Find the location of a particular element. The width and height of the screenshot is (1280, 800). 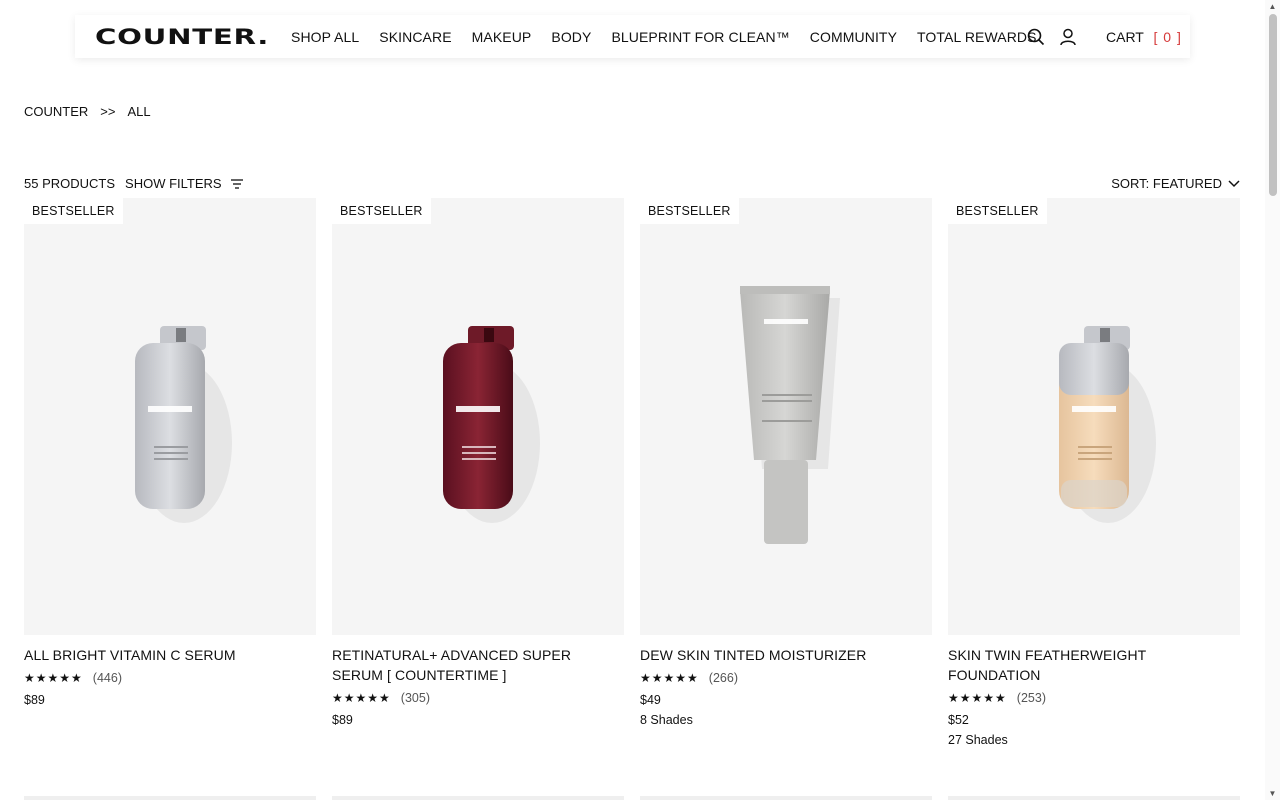

product-title: ALL BRIGHT VITAMIN C SERUM is located at coordinates (170, 655).